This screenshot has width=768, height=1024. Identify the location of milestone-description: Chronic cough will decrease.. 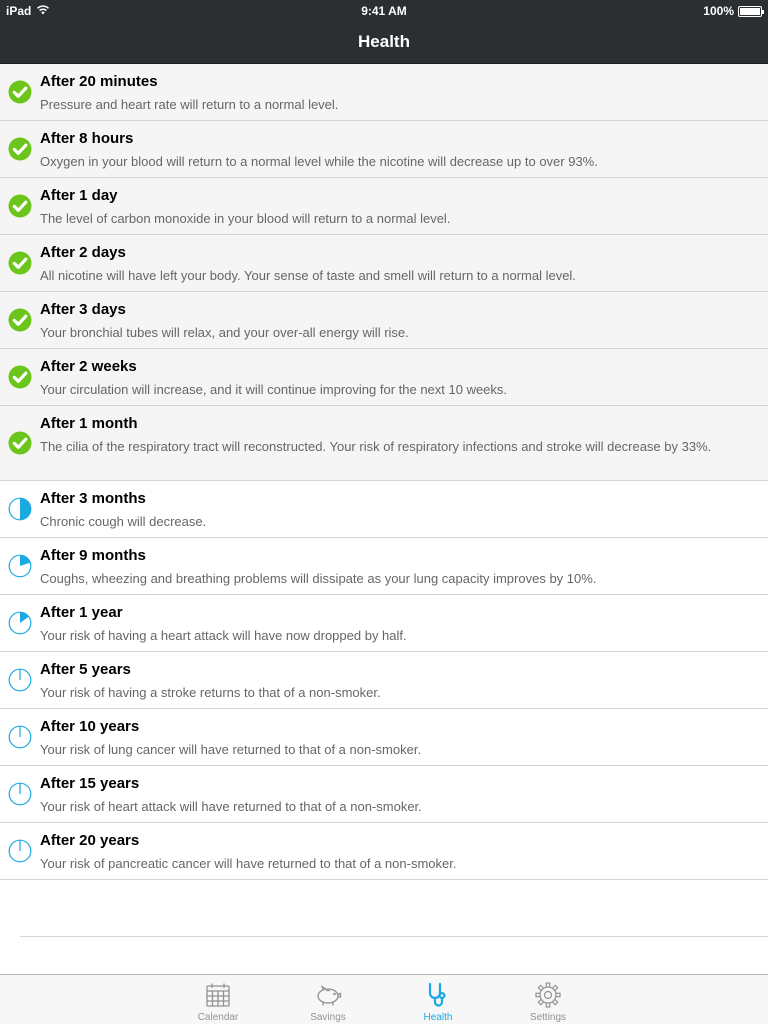
(123, 521).